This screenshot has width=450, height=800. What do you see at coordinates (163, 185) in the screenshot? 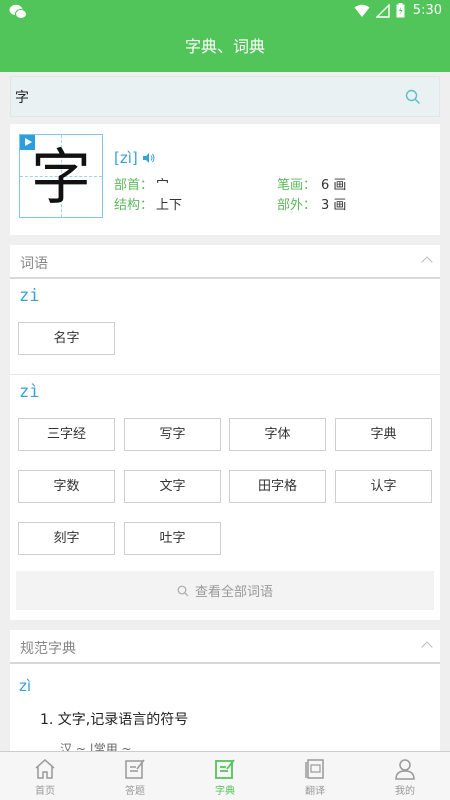
I see `radical-value: 宀` at bounding box center [163, 185].